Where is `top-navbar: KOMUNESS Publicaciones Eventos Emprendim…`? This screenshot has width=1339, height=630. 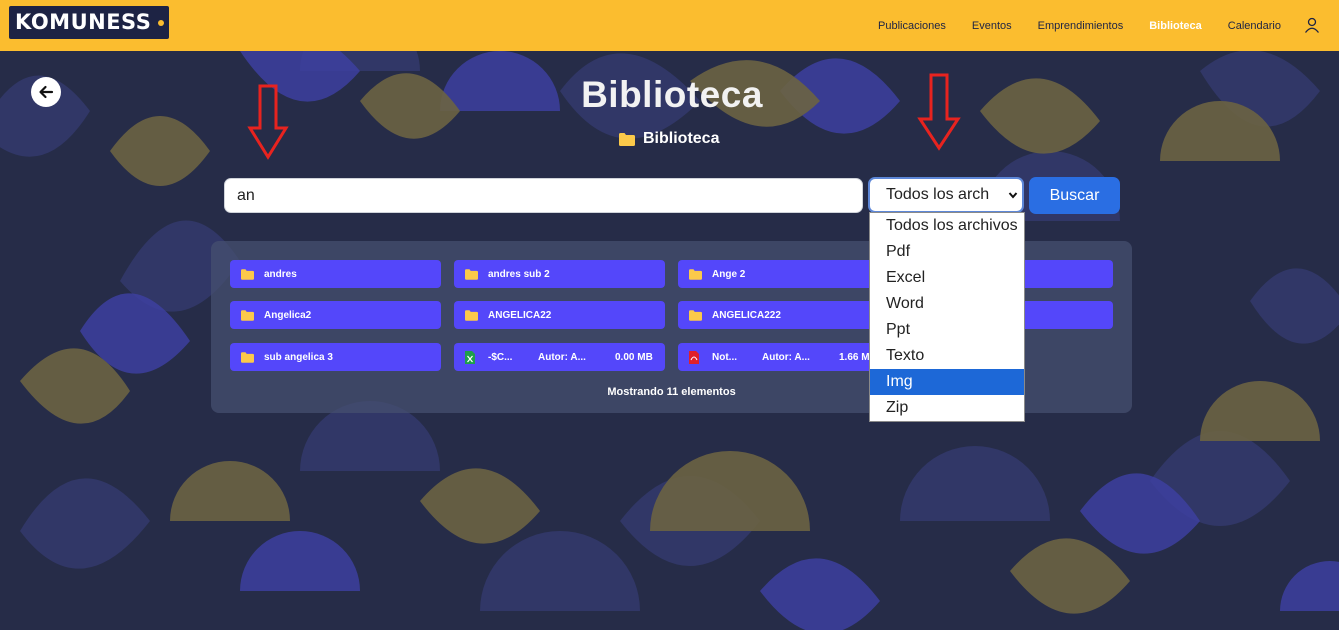 top-navbar: KOMUNESS Publicaciones Eventos Emprendim… is located at coordinates (669, 25).